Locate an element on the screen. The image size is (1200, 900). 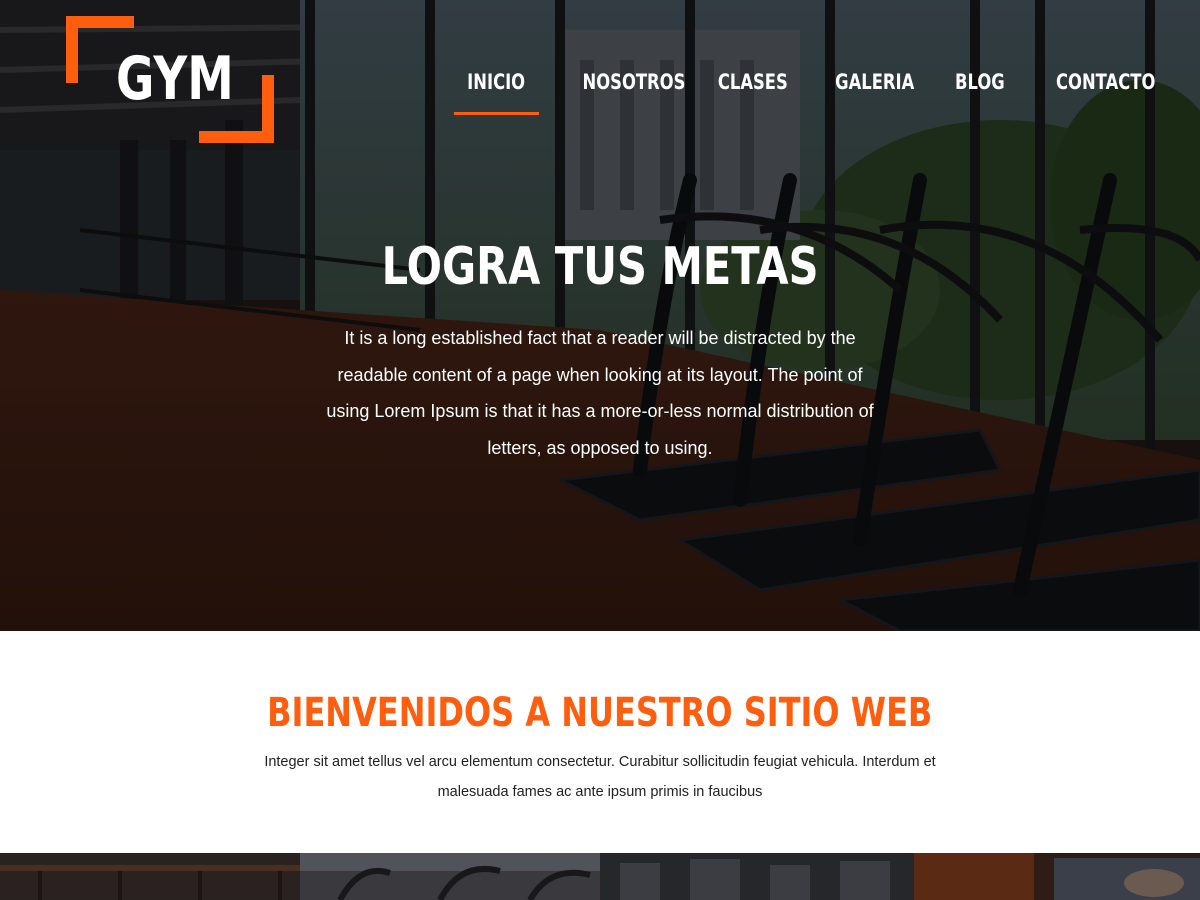
logo-text: GYM is located at coordinates (175, 79).